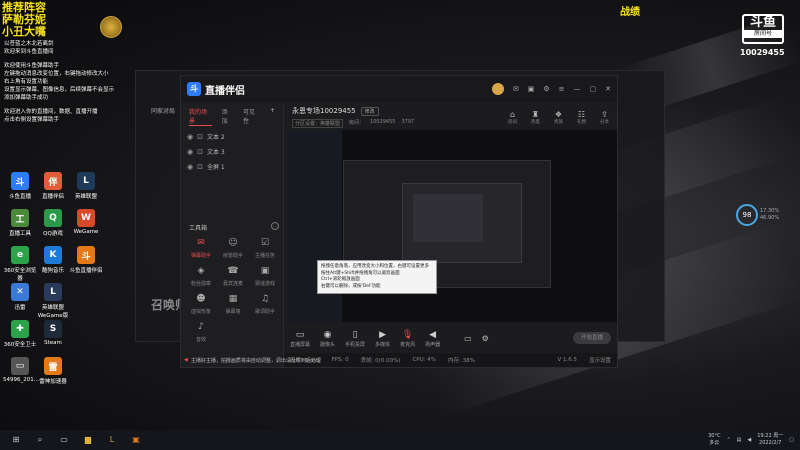 Image resolution: width=800 pixels, height=450 pixels. What do you see at coordinates (604, 117) in the screenshot?
I see `room-action: ⇪ 分享` at bounding box center [604, 117].